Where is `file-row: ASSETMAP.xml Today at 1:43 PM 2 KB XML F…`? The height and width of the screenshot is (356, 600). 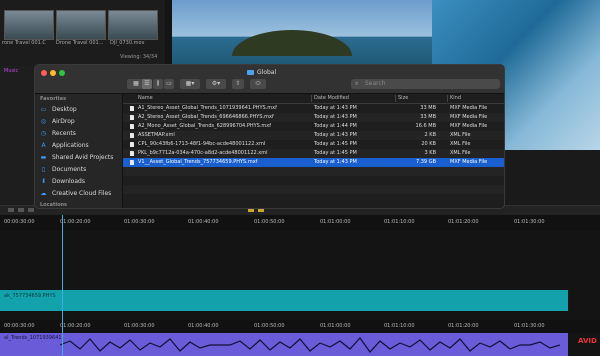
file-row: ASSETMAP.xml Today at 1:43 PM 2 KB XML F… is located at coordinates (313, 135).